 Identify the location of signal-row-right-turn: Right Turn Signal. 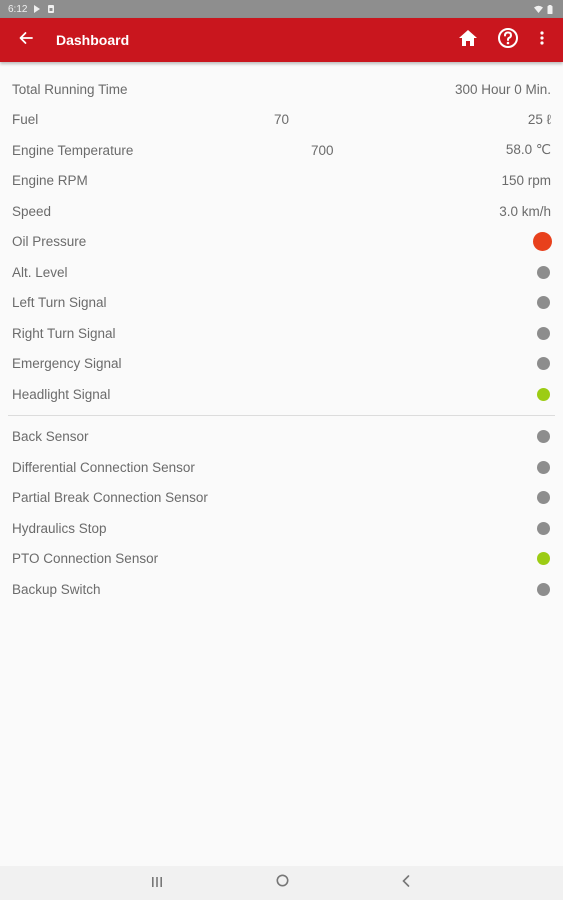
(281, 333).